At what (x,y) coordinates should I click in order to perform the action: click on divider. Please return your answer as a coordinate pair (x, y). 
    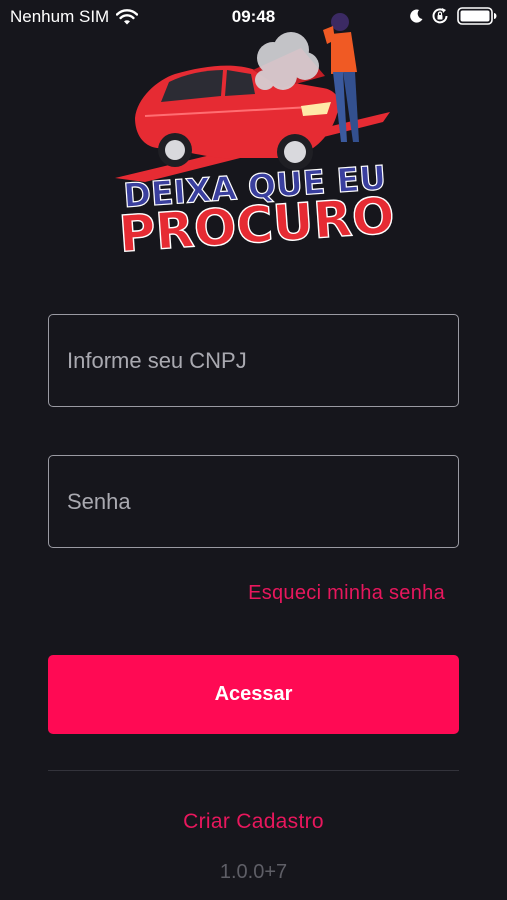
    Looking at the image, I should click on (253, 770).